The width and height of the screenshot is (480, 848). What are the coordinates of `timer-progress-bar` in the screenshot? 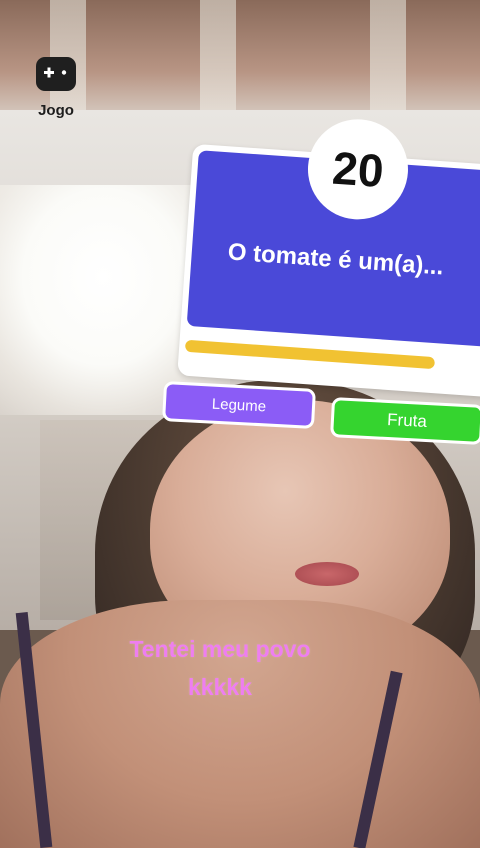 It's located at (310, 354).